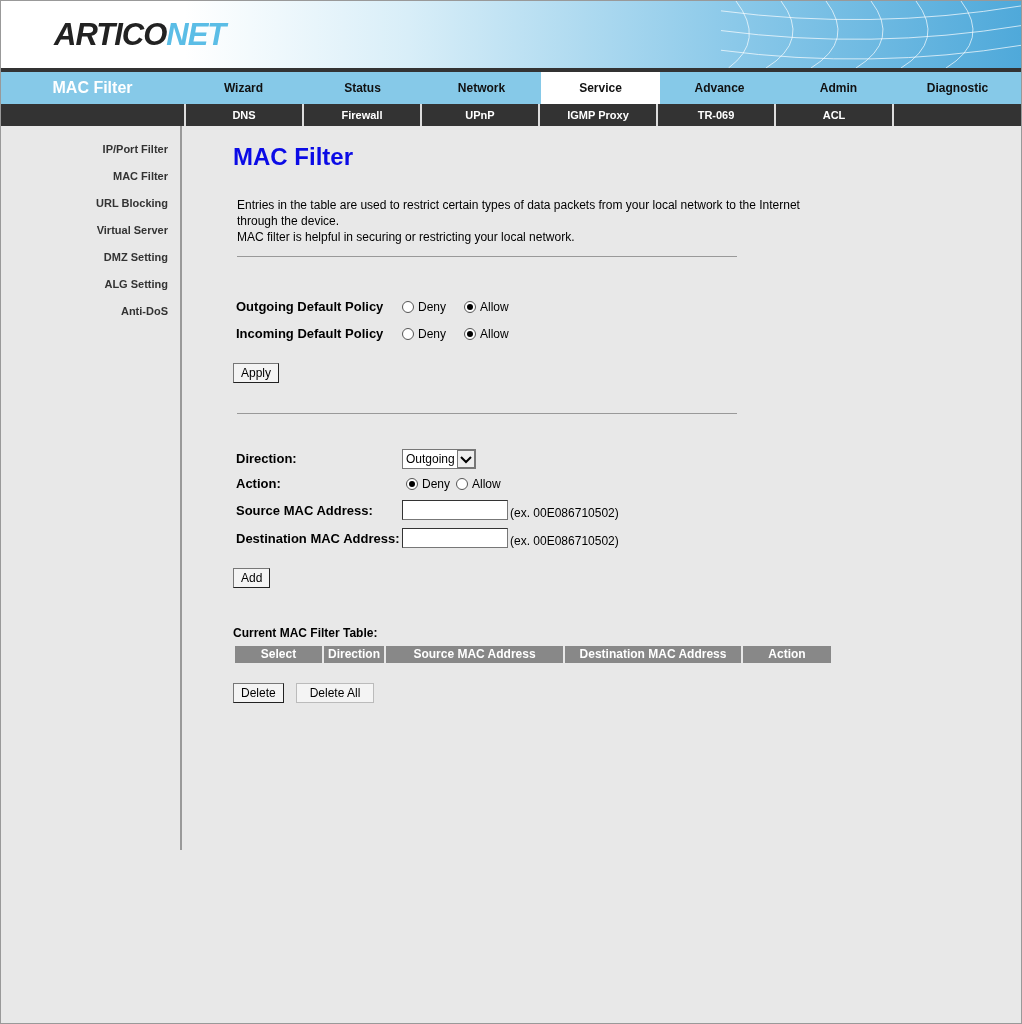 Image resolution: width=1022 pixels, height=1024 pixels. Describe the element at coordinates (278, 654) in the screenshot. I see `column-header: Select` at that location.